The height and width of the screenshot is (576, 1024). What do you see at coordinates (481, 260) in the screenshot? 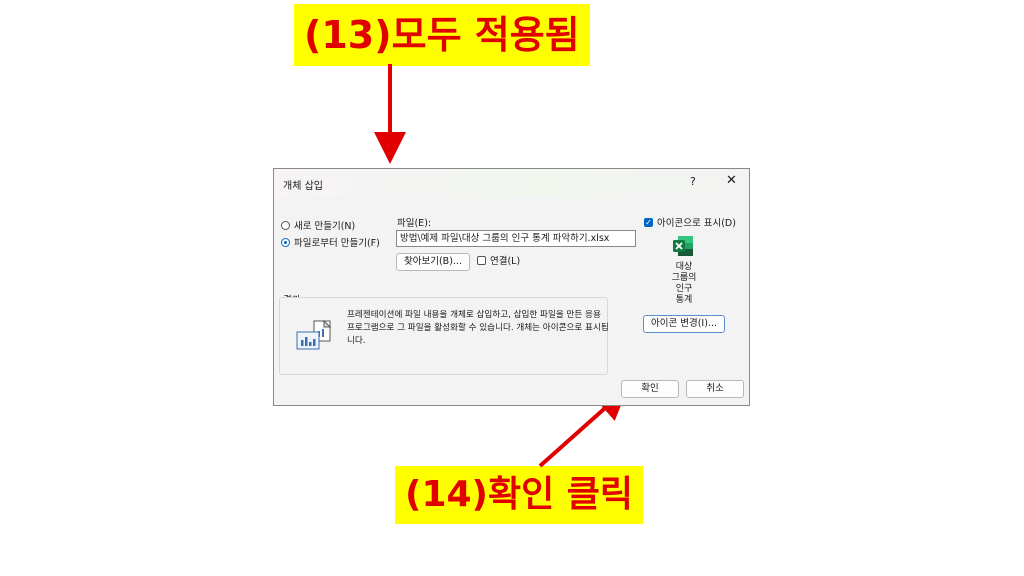
I see `checkbox-box` at bounding box center [481, 260].